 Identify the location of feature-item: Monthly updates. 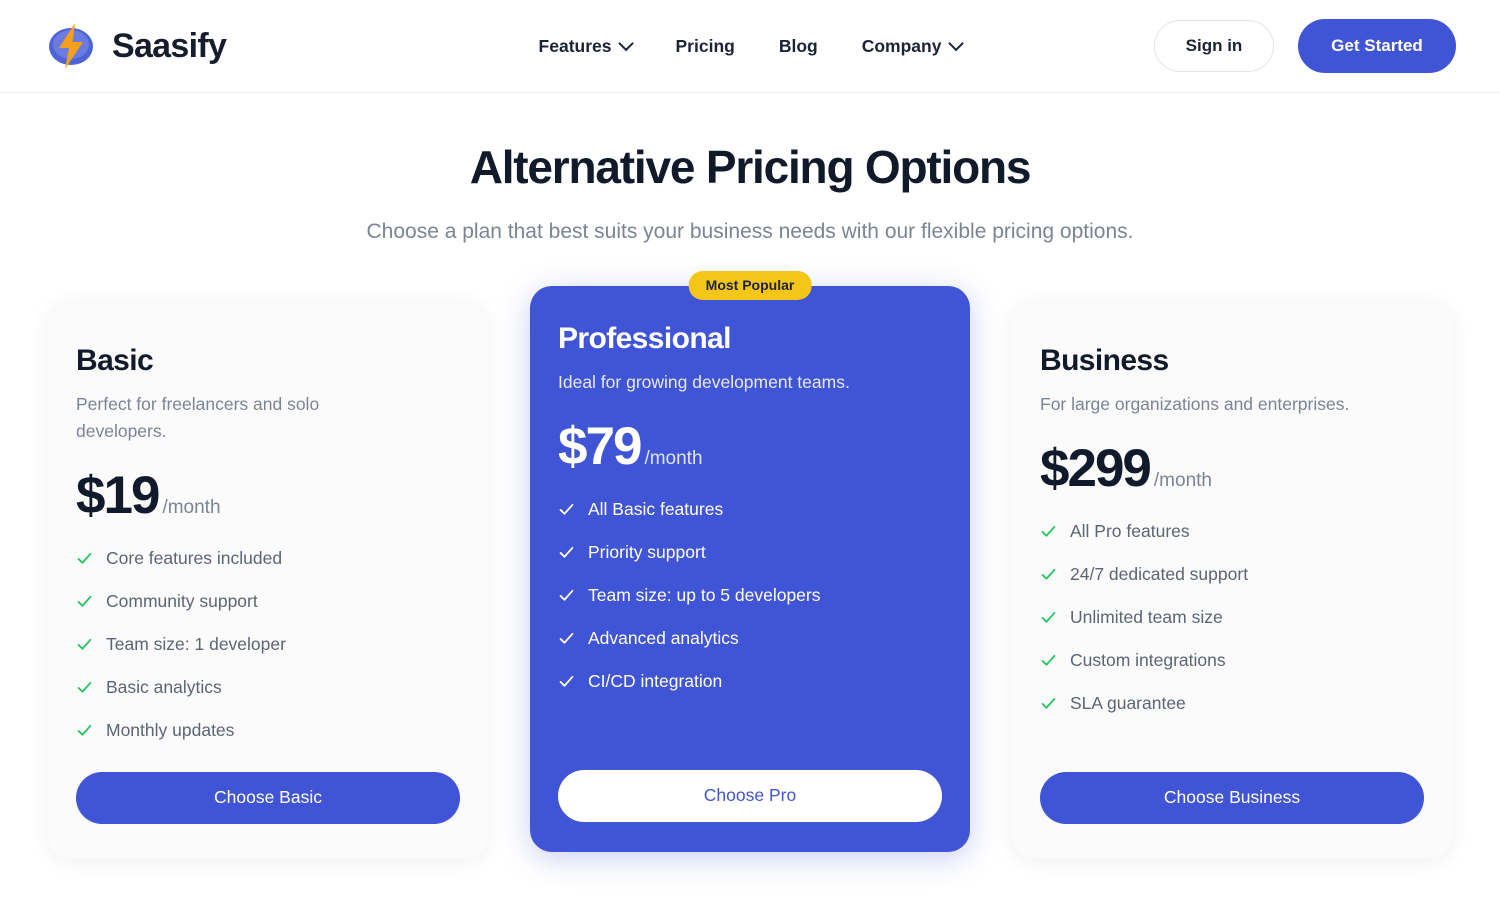
(268, 730).